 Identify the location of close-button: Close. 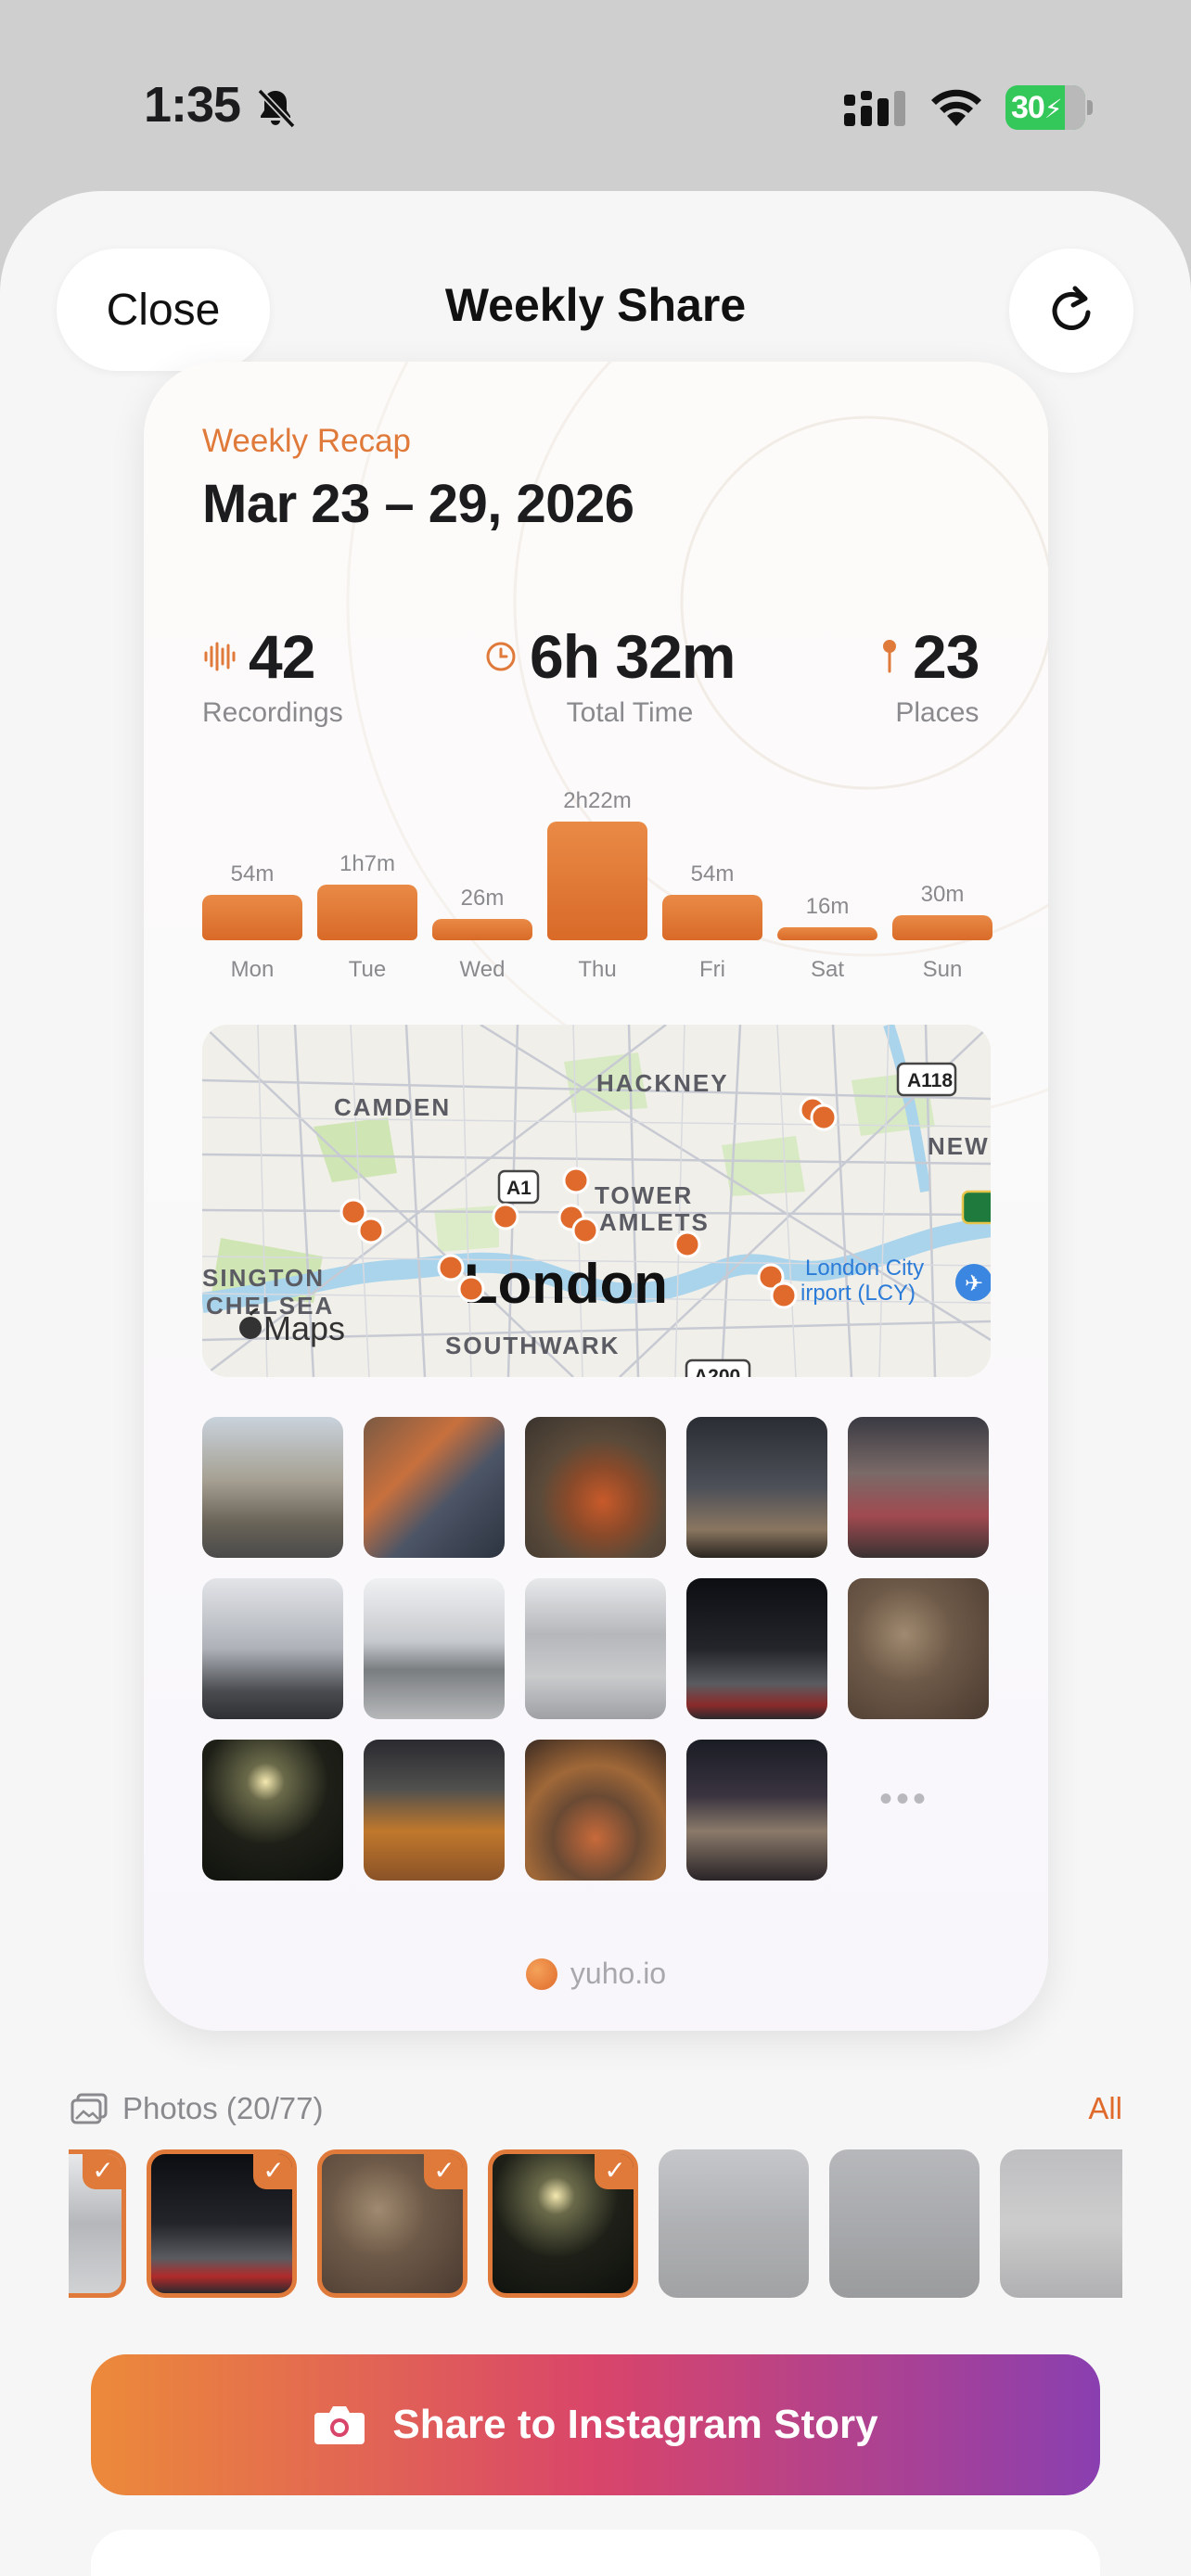
(164, 310).